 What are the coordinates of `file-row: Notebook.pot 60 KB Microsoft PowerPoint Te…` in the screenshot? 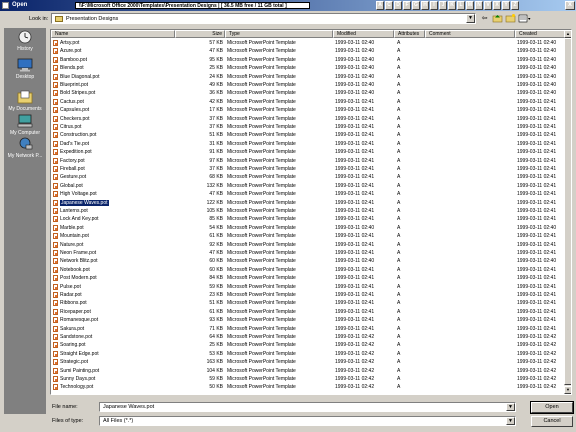 It's located at (308, 270).